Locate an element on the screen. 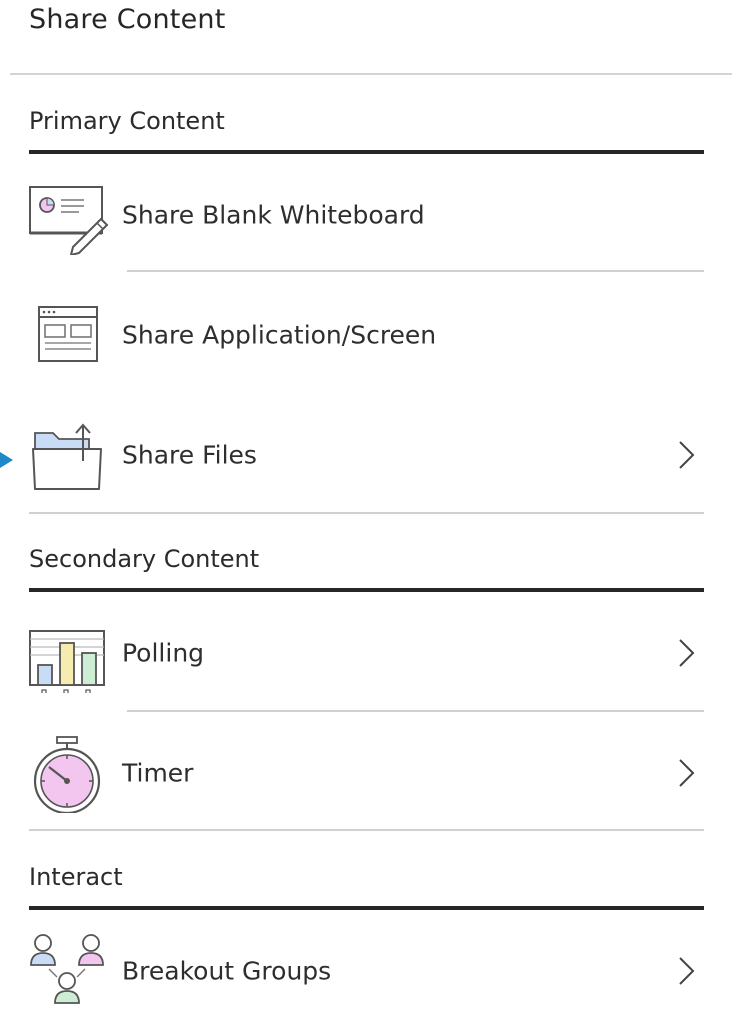 The width and height of the screenshot is (736, 1026). section-rule-interact is located at coordinates (366, 908).